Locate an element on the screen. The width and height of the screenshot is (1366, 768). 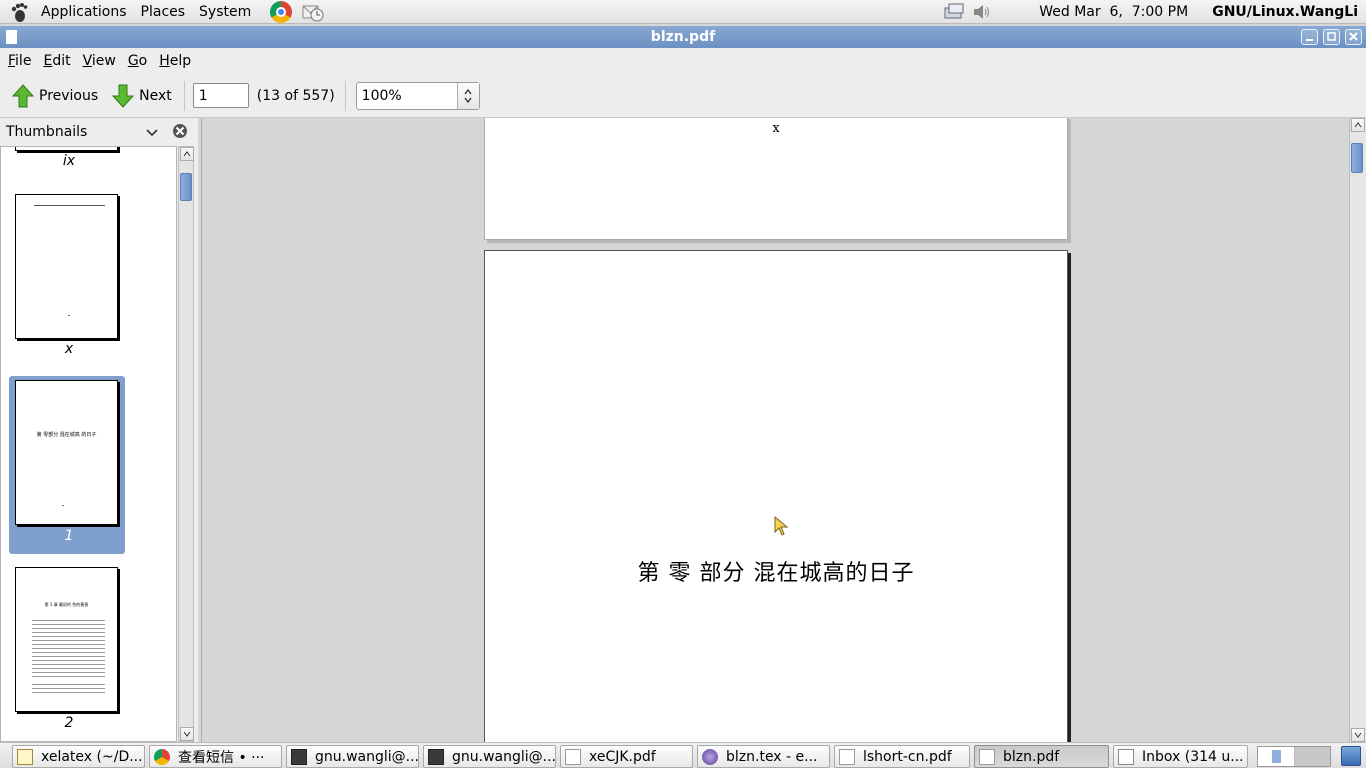
pdf-page: x is located at coordinates (776, 179).